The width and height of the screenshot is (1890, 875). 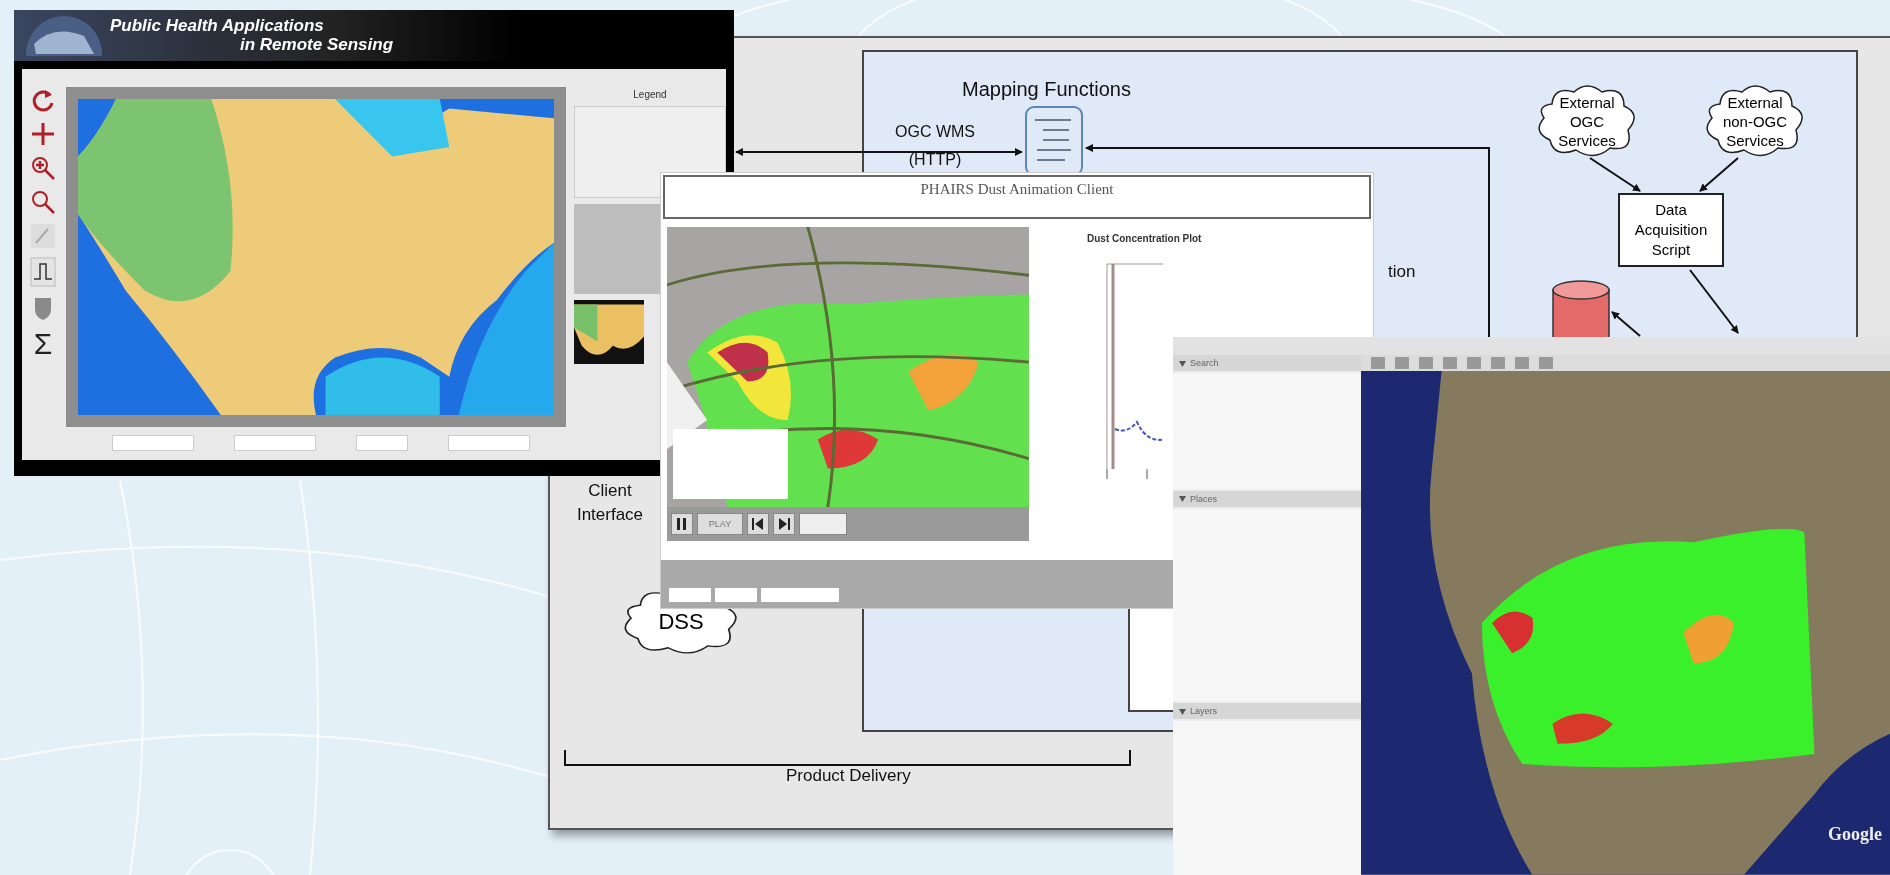 What do you see at coordinates (609, 331) in the screenshot?
I see `overview-map-image` at bounding box center [609, 331].